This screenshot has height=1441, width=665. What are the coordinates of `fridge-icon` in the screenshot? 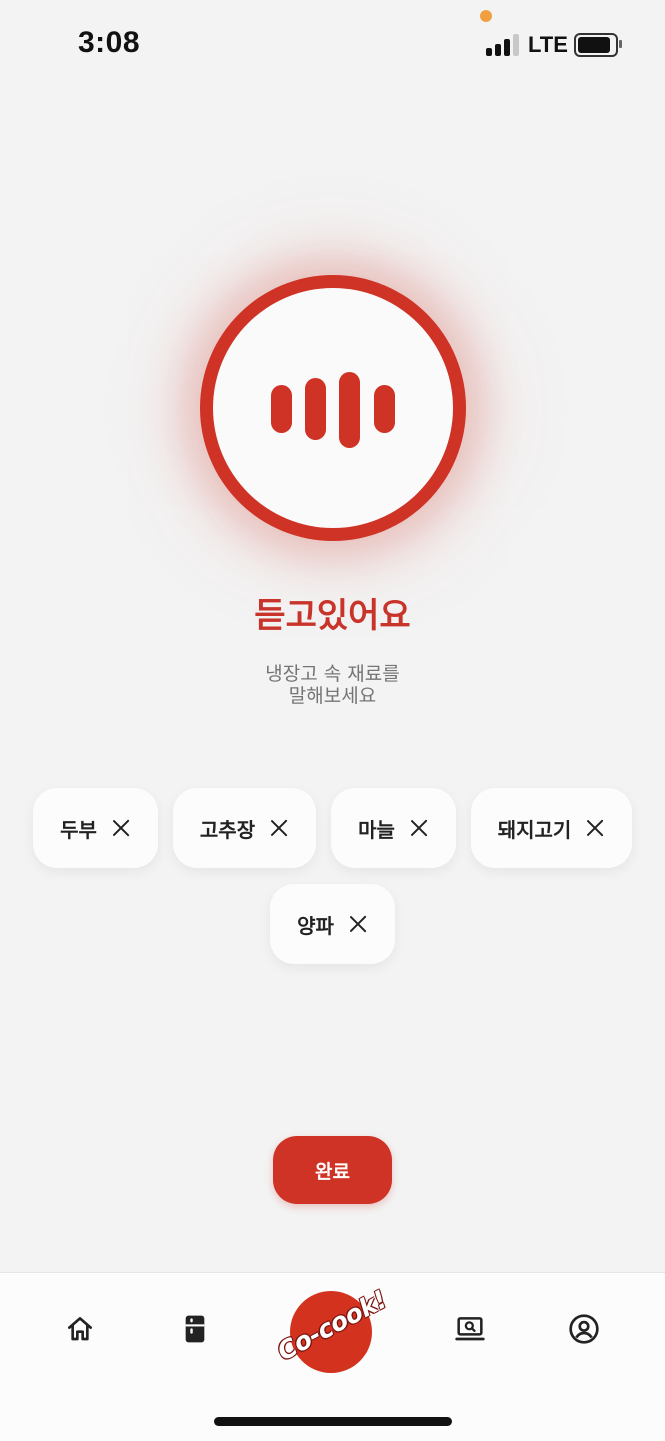 It's located at (195, 1329).